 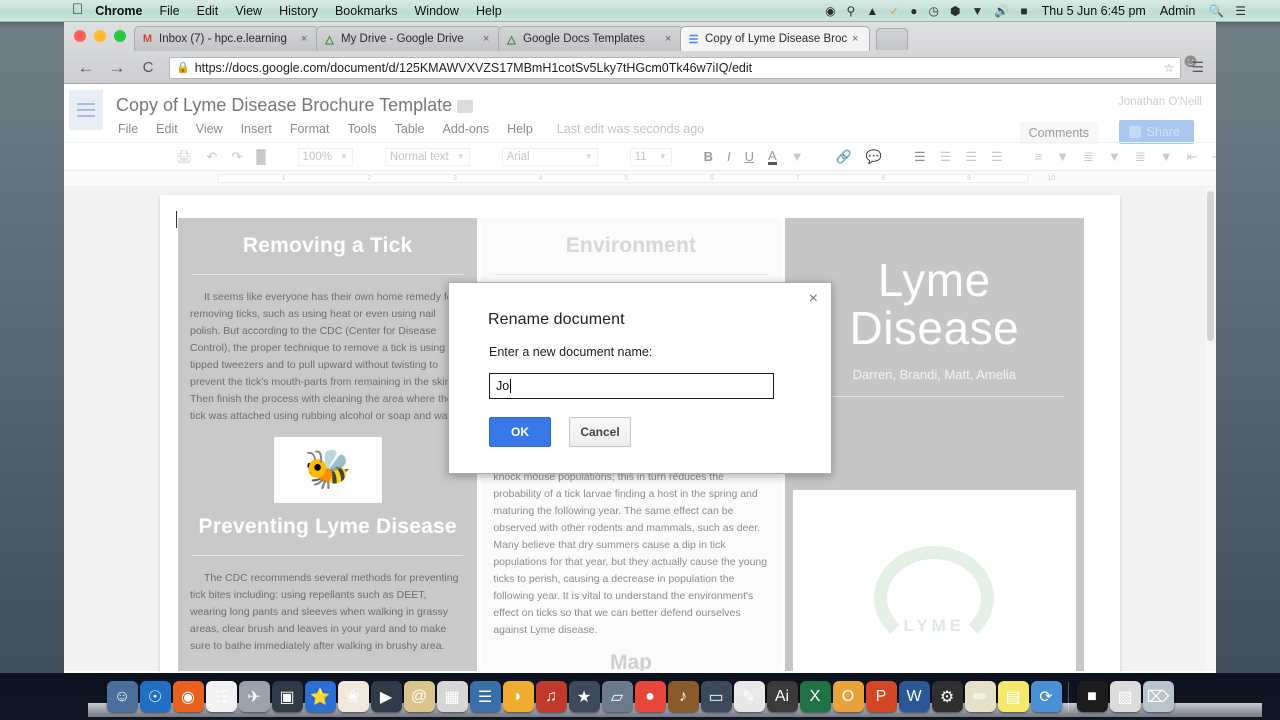 What do you see at coordinates (683, 696) in the screenshot?
I see `dock-item-garageband: ♪` at bounding box center [683, 696].